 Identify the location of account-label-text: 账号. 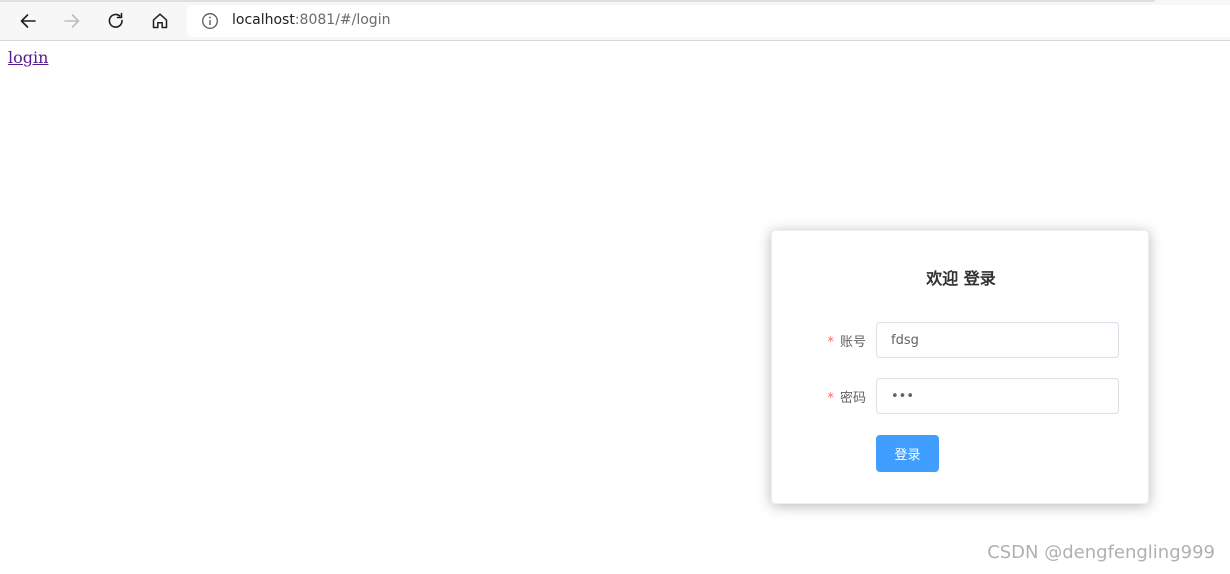
(852, 342).